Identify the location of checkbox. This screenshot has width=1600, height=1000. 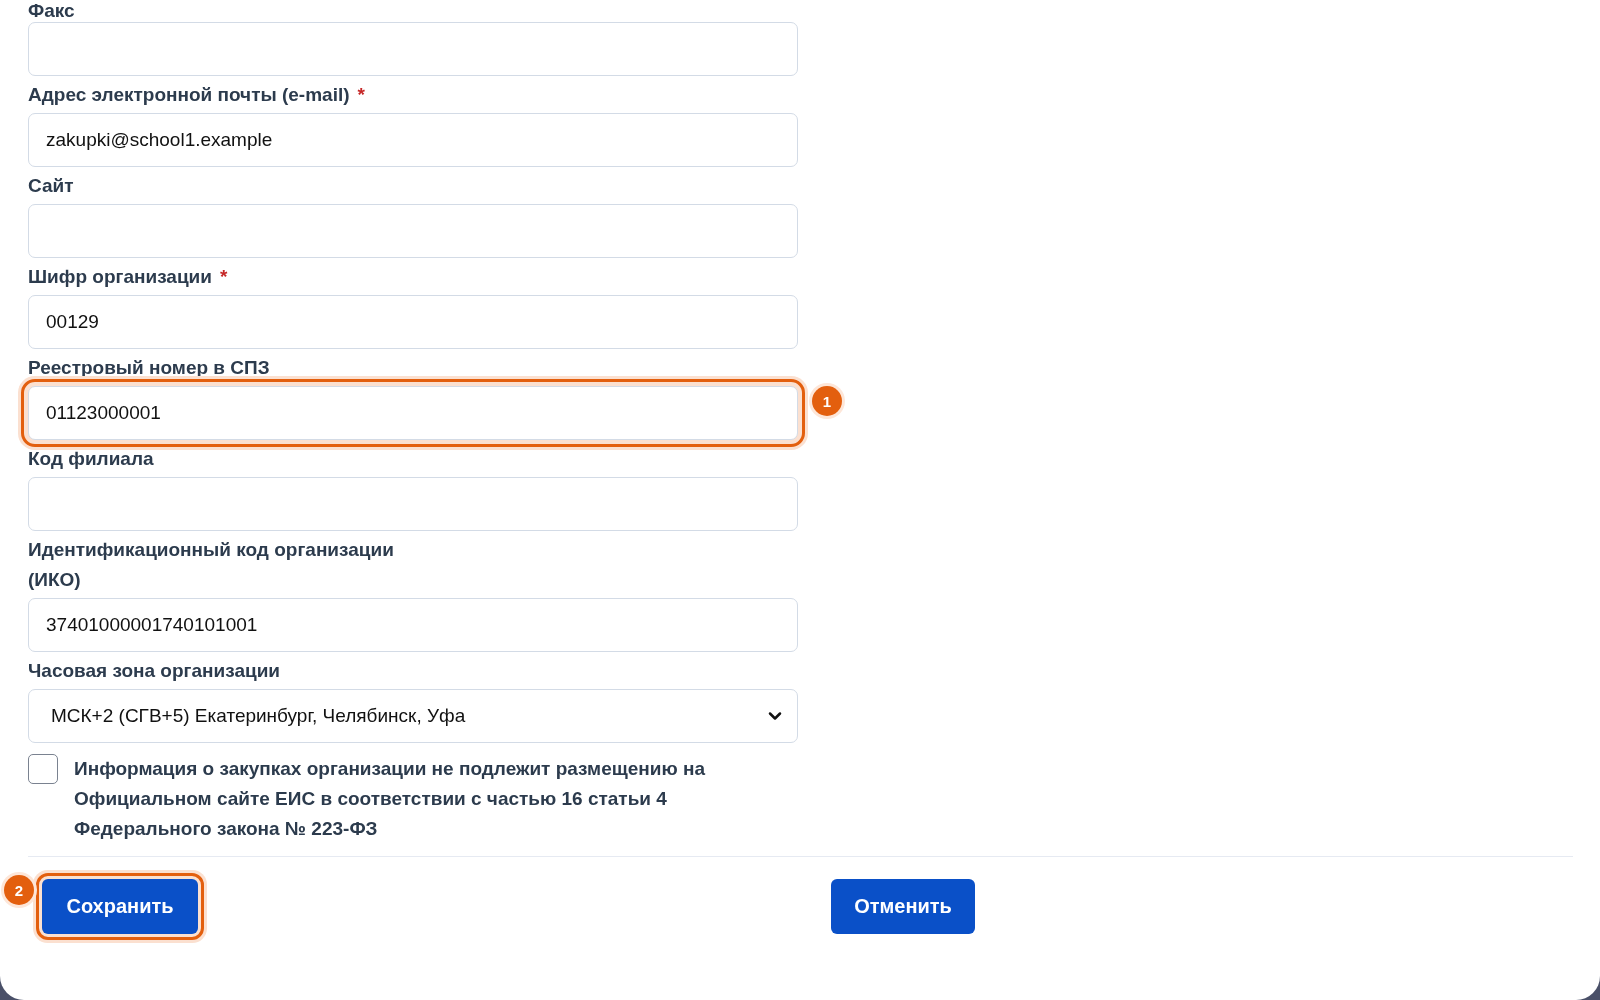
(43, 769).